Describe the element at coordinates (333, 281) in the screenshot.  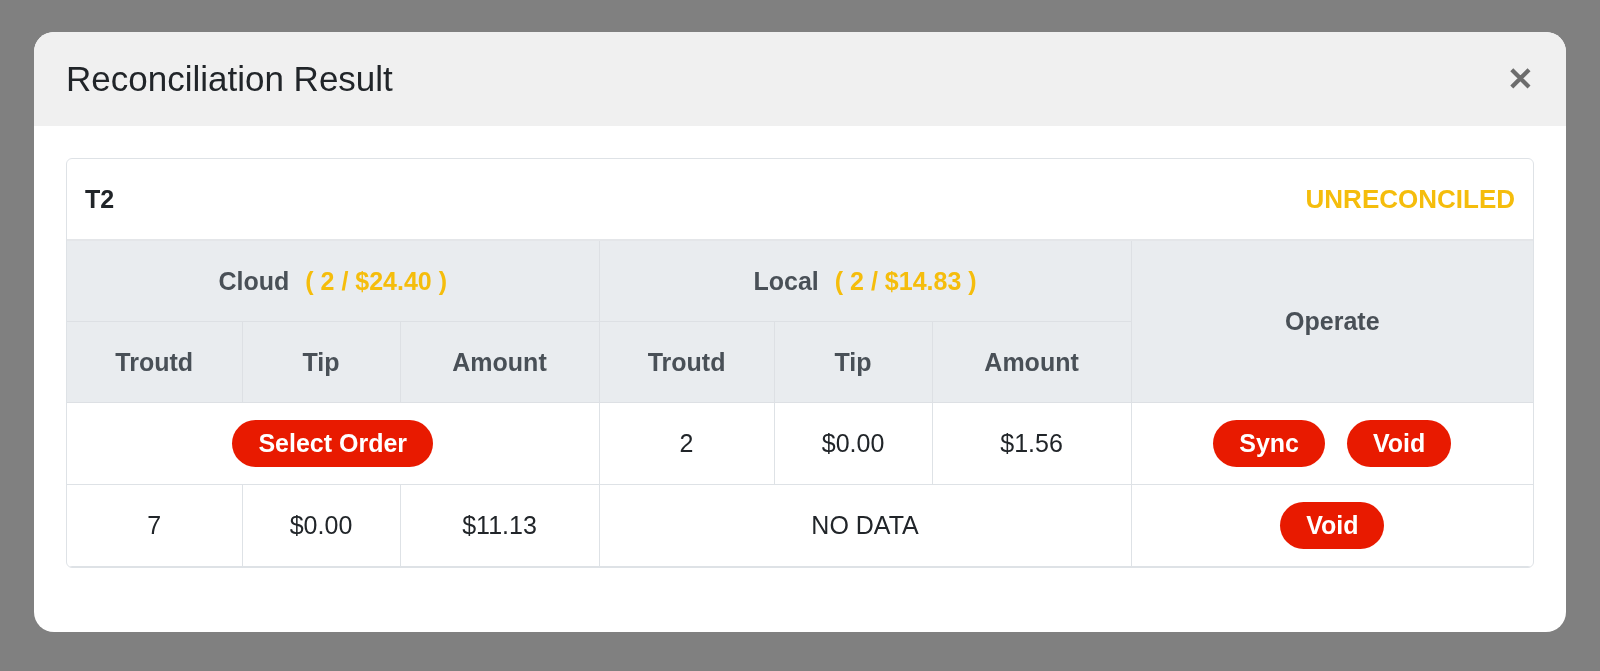
I see `group-header: Cloud ( 2 / $24.40 )` at that location.